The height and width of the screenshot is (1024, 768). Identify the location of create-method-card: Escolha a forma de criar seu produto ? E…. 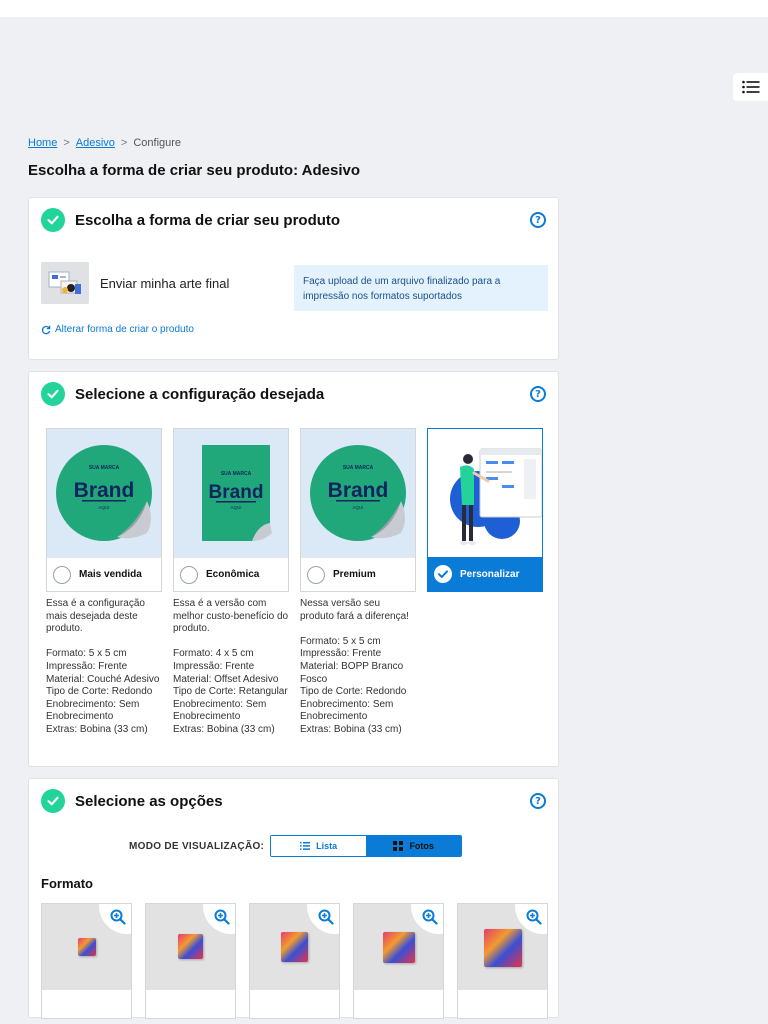
(293, 278).